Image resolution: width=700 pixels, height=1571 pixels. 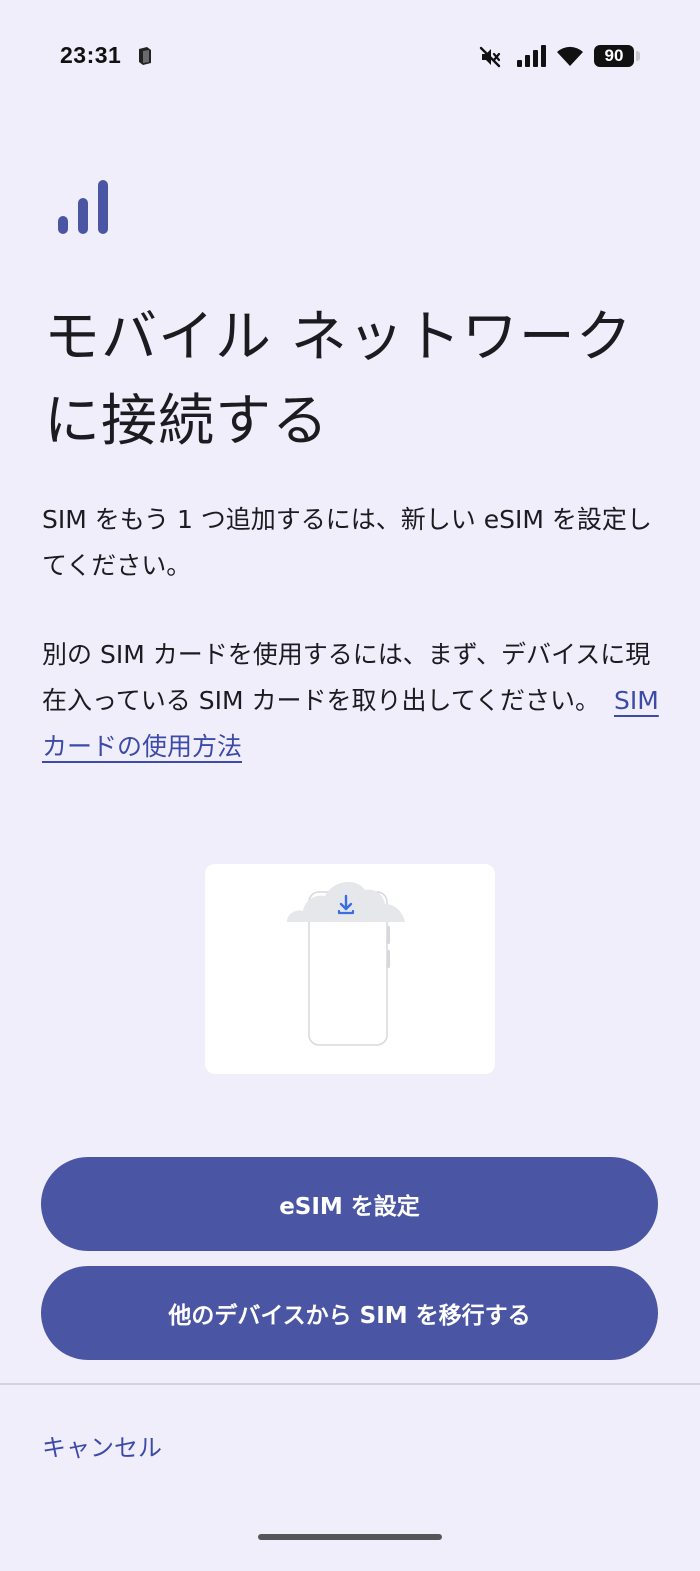 What do you see at coordinates (570, 56) in the screenshot?
I see `wifi-icon` at bounding box center [570, 56].